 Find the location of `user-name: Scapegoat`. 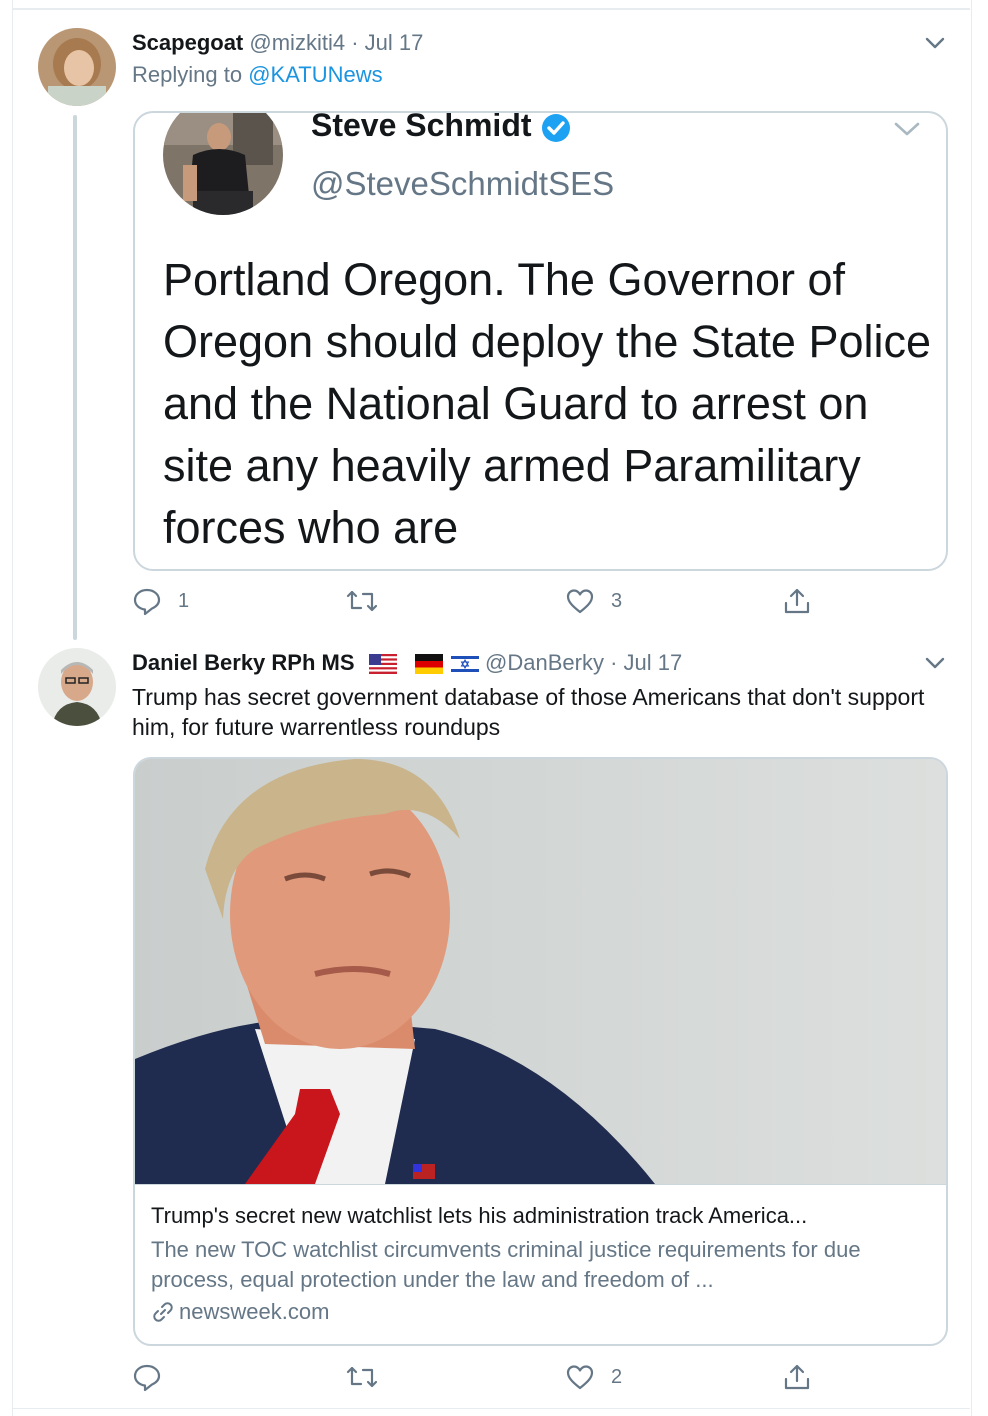

user-name: Scapegoat is located at coordinates (187, 42).